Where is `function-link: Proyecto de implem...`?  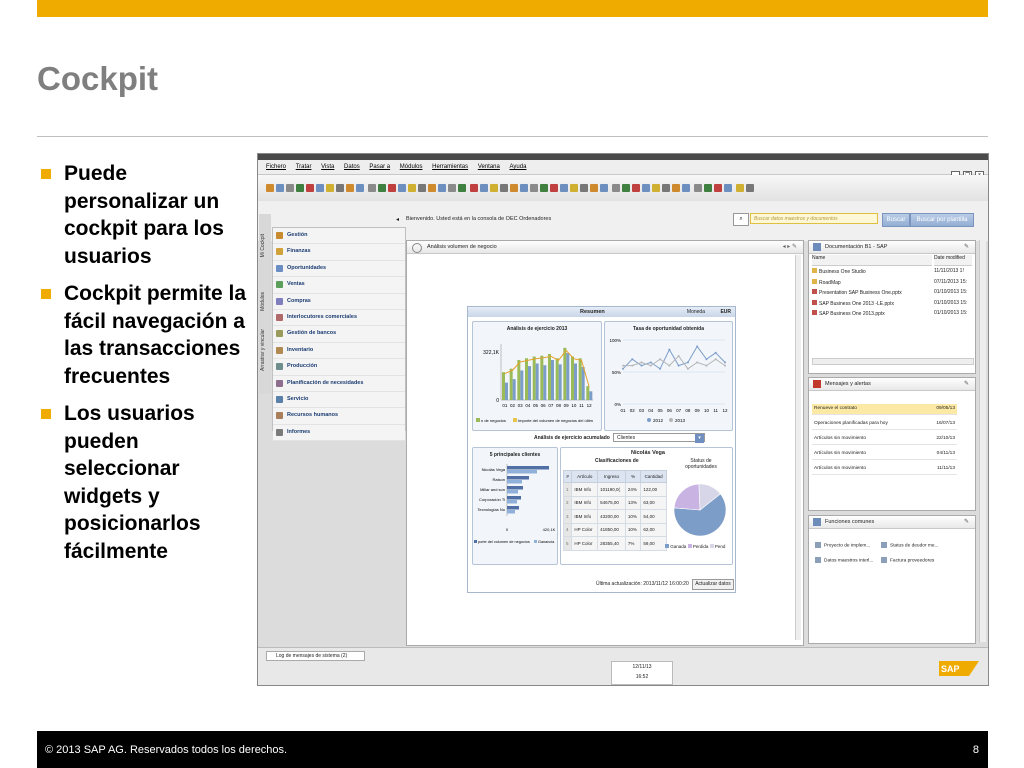
function-link: Proyecto de implem... is located at coordinates (842, 545).